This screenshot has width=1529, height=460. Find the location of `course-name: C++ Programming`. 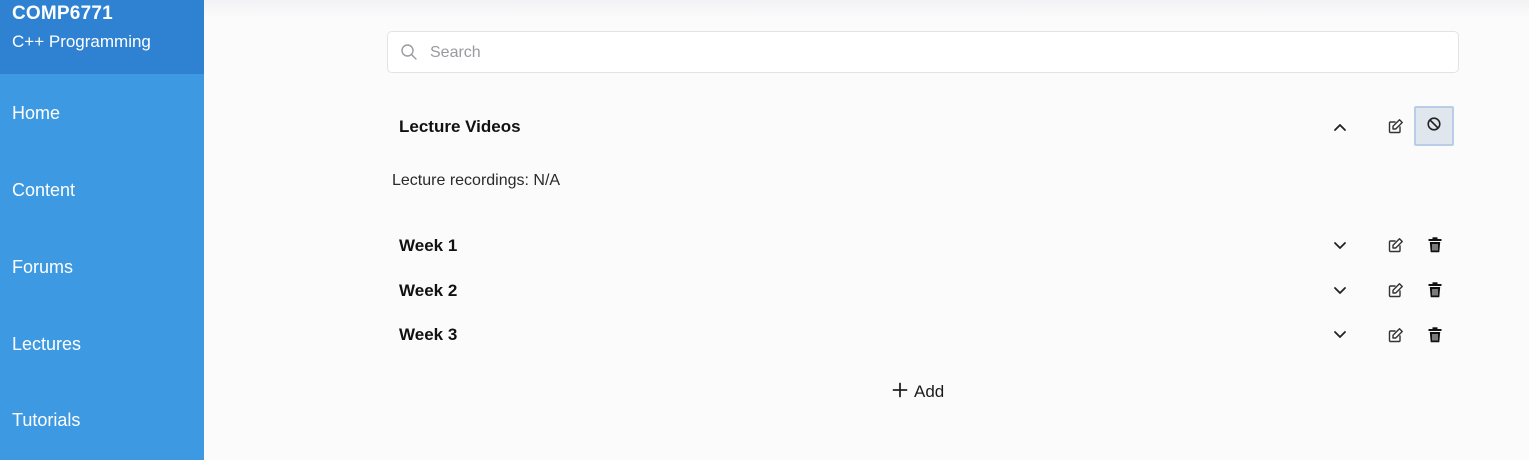

course-name: C++ Programming is located at coordinates (81, 41).